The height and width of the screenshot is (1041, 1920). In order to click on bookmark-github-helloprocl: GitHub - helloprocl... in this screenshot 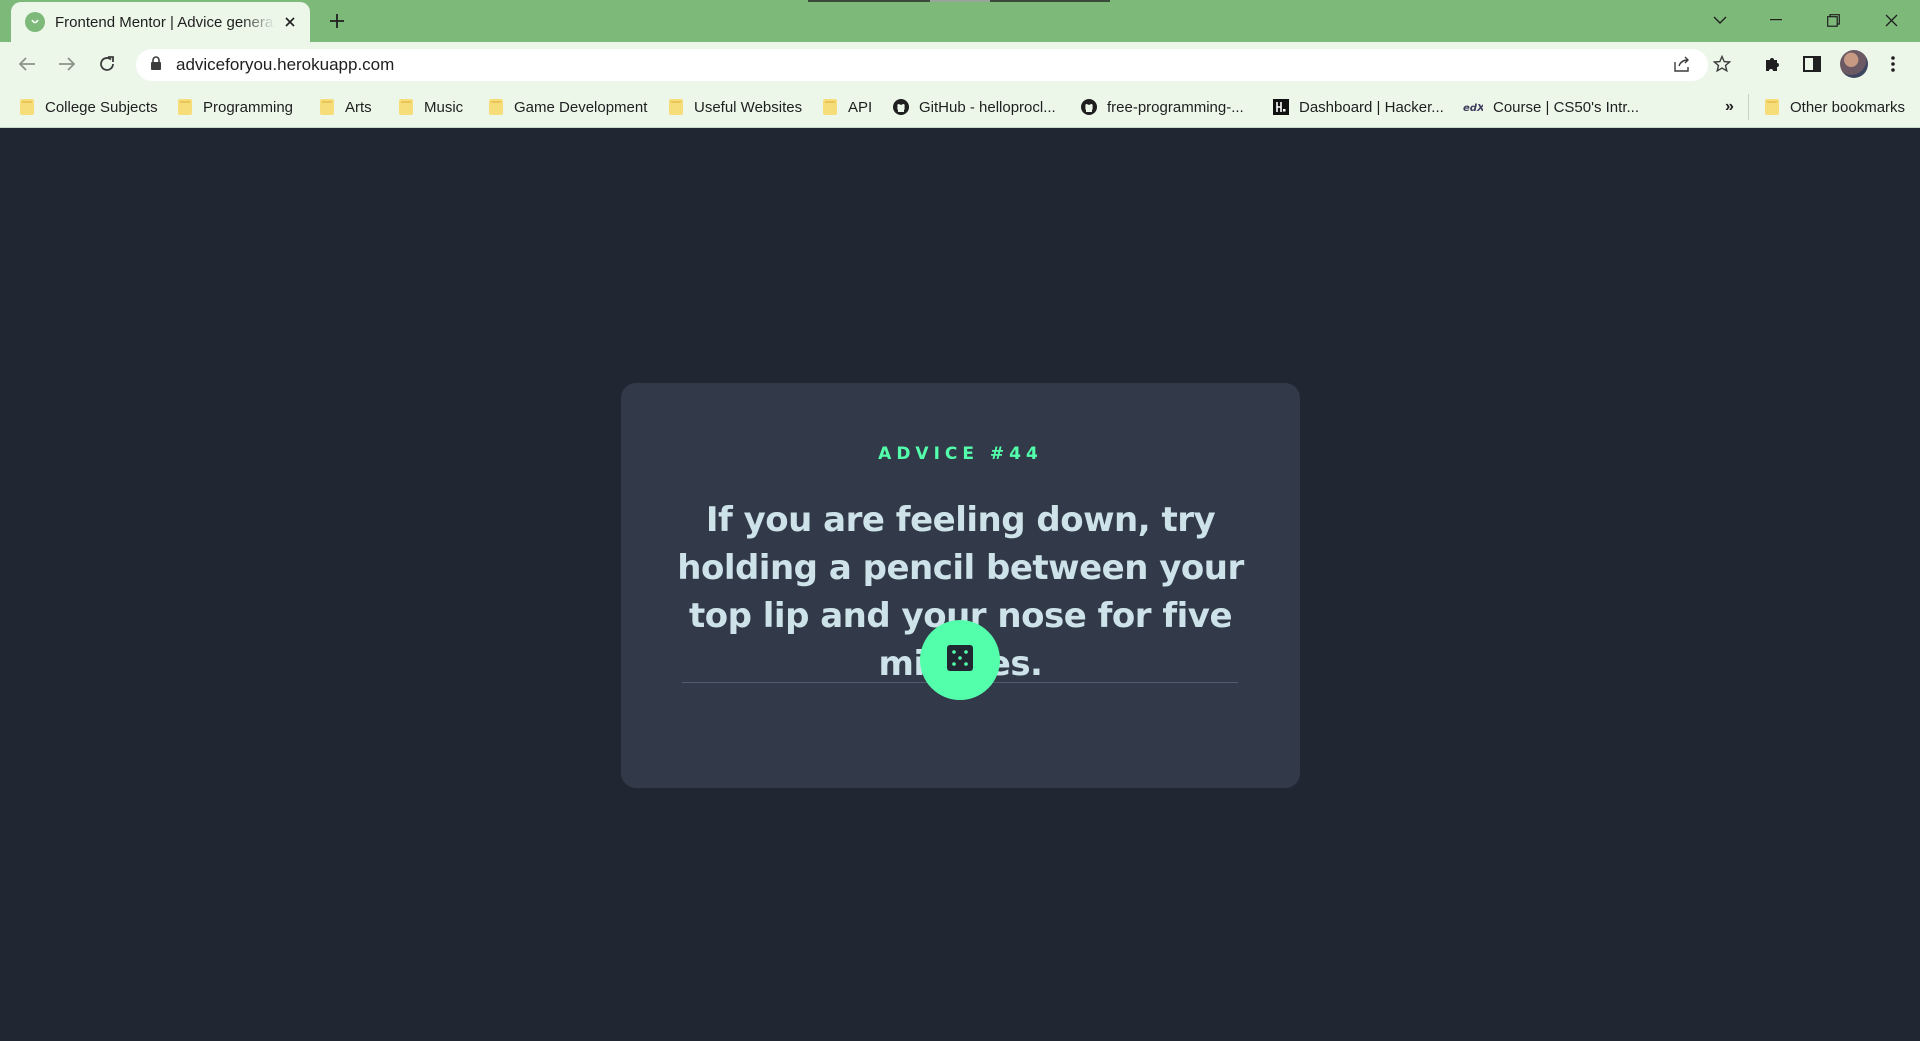, I will do `click(974, 107)`.